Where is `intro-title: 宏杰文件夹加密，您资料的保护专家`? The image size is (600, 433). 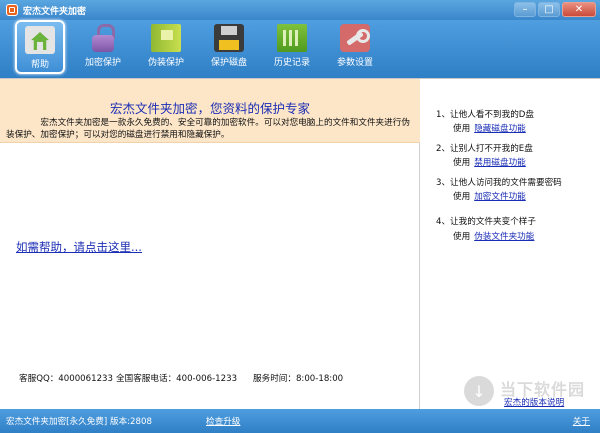 intro-title: 宏杰文件夹加密，您资料的保护专家 is located at coordinates (209, 108).